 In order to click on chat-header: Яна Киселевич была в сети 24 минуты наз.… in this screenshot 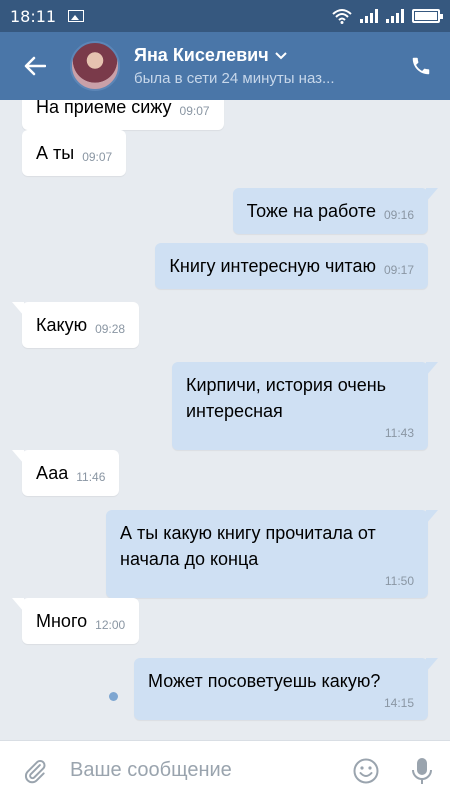, I will do `click(225, 66)`.